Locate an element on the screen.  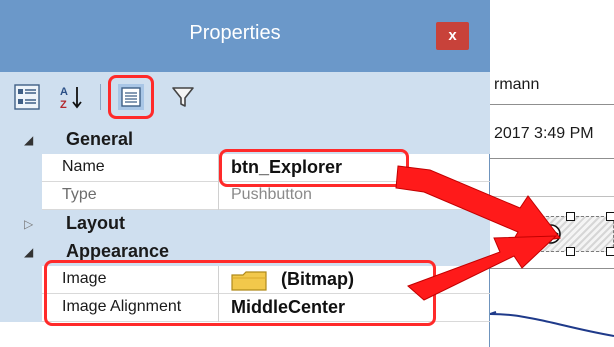
category-layout: ▷ Layout is located at coordinates (245, 224).